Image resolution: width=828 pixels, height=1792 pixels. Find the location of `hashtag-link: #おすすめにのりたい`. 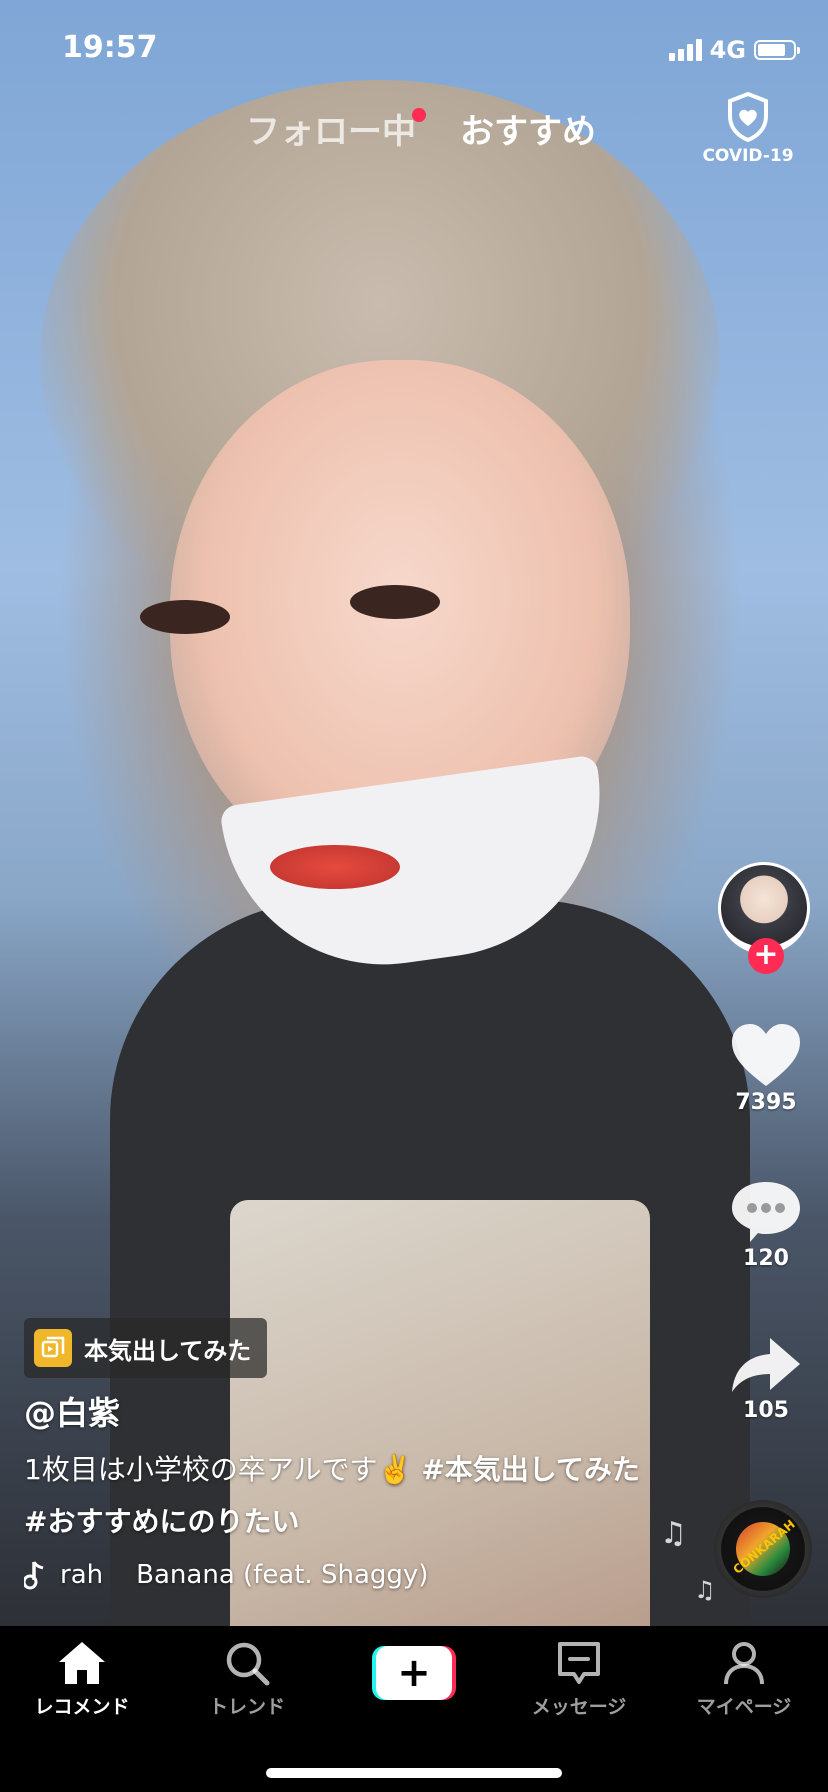

hashtag-link: #おすすめにのりたい is located at coordinates (161, 1521).